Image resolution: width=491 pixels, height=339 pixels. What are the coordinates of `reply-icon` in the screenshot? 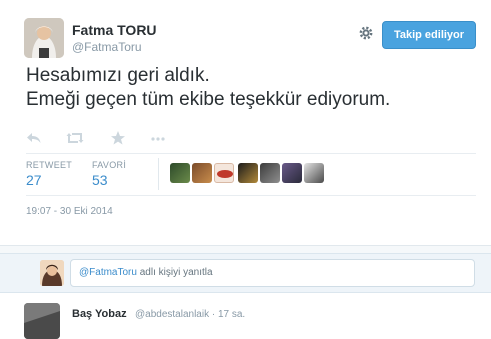 It's located at (34, 138).